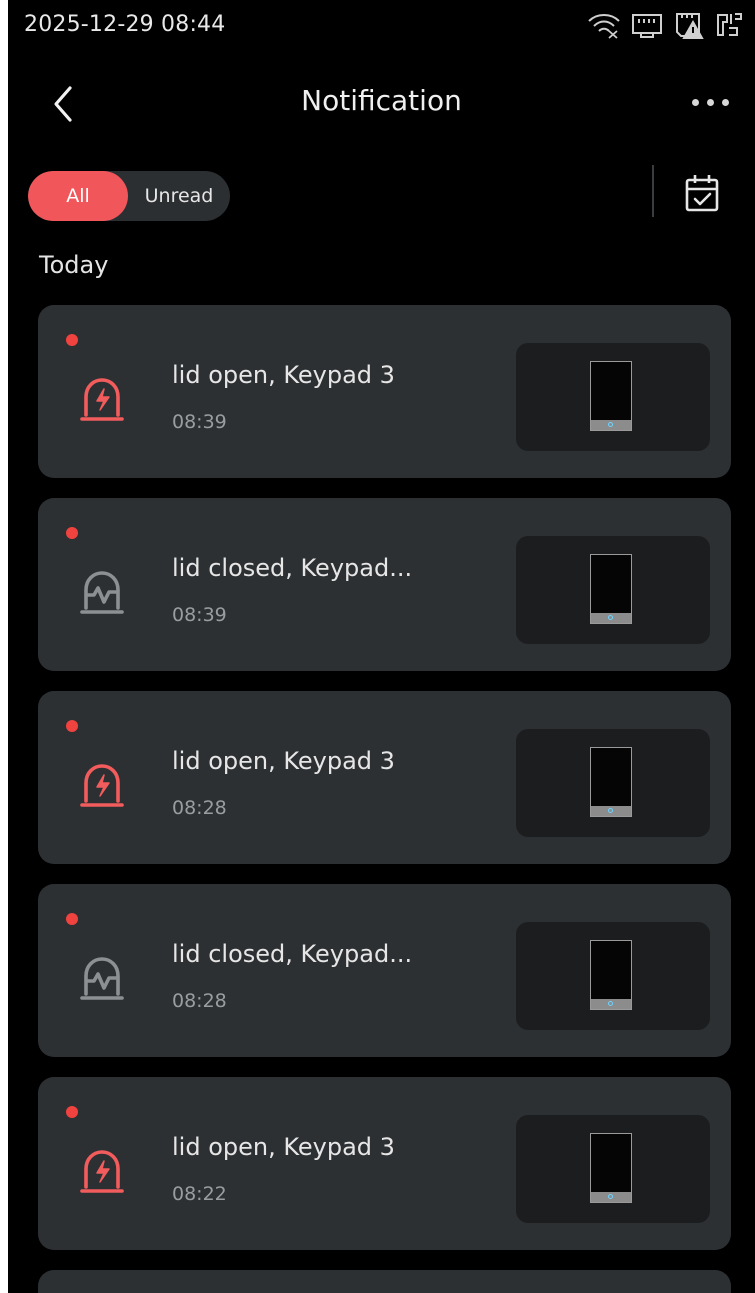 This screenshot has width=755, height=1293. What do you see at coordinates (381, 198) in the screenshot?
I see `filter-row: All Unread` at bounding box center [381, 198].